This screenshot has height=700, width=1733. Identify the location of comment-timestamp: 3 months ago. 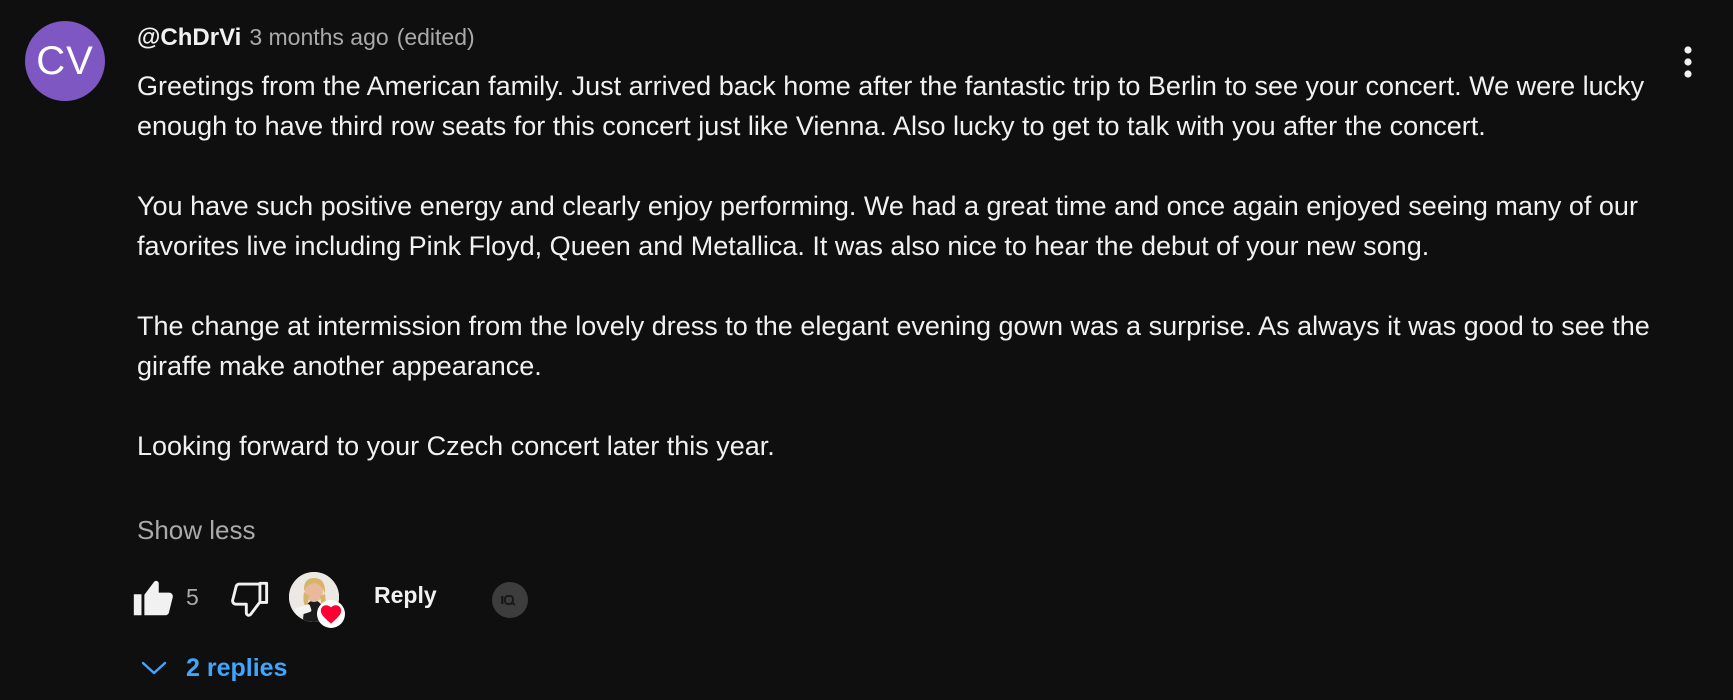
(318, 37).